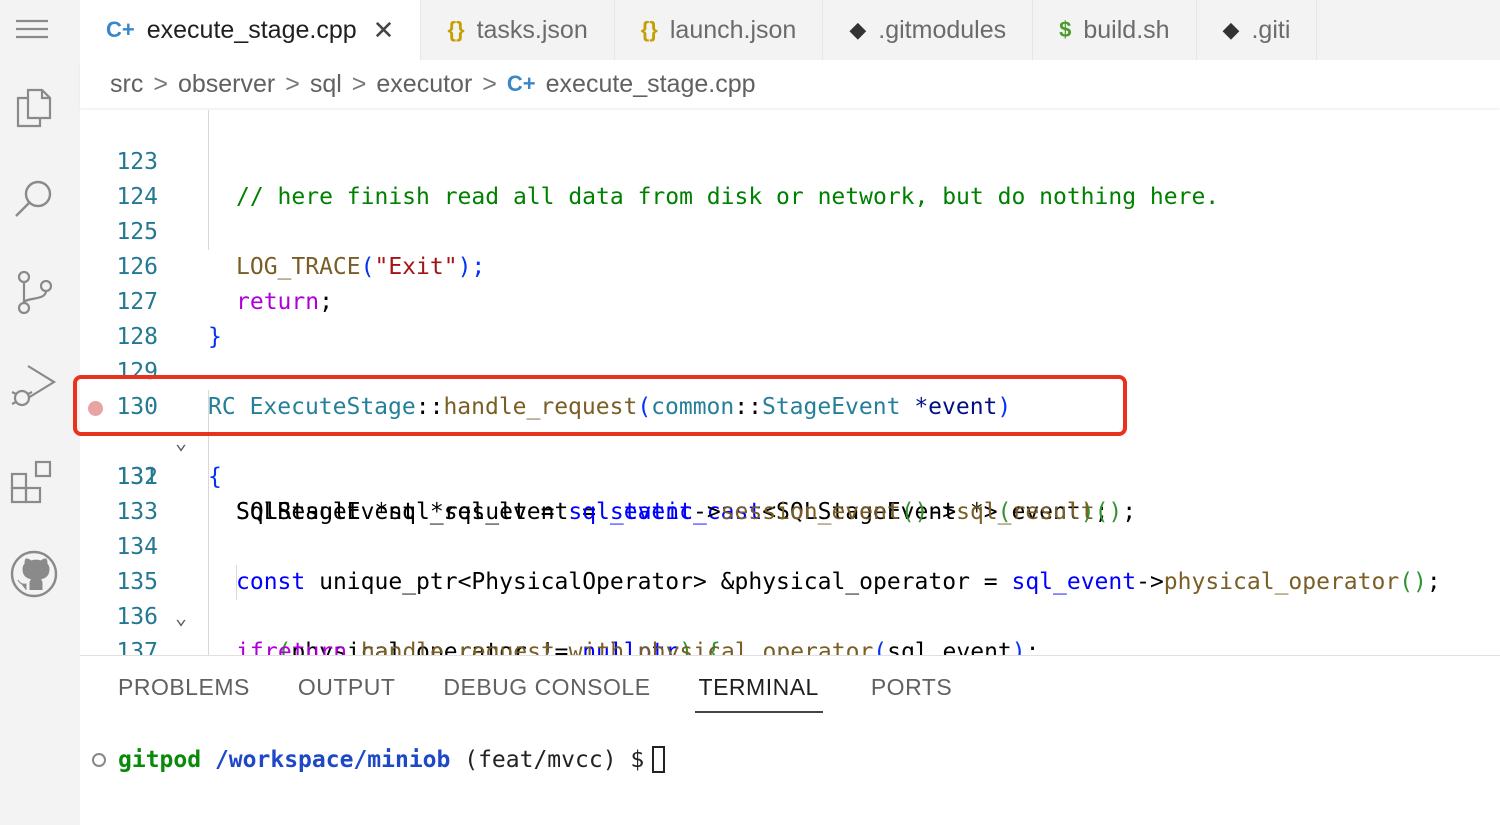 The image size is (1500, 825). What do you see at coordinates (758, 693) in the screenshot?
I see `tab-terminal: TERMINAL` at bounding box center [758, 693].